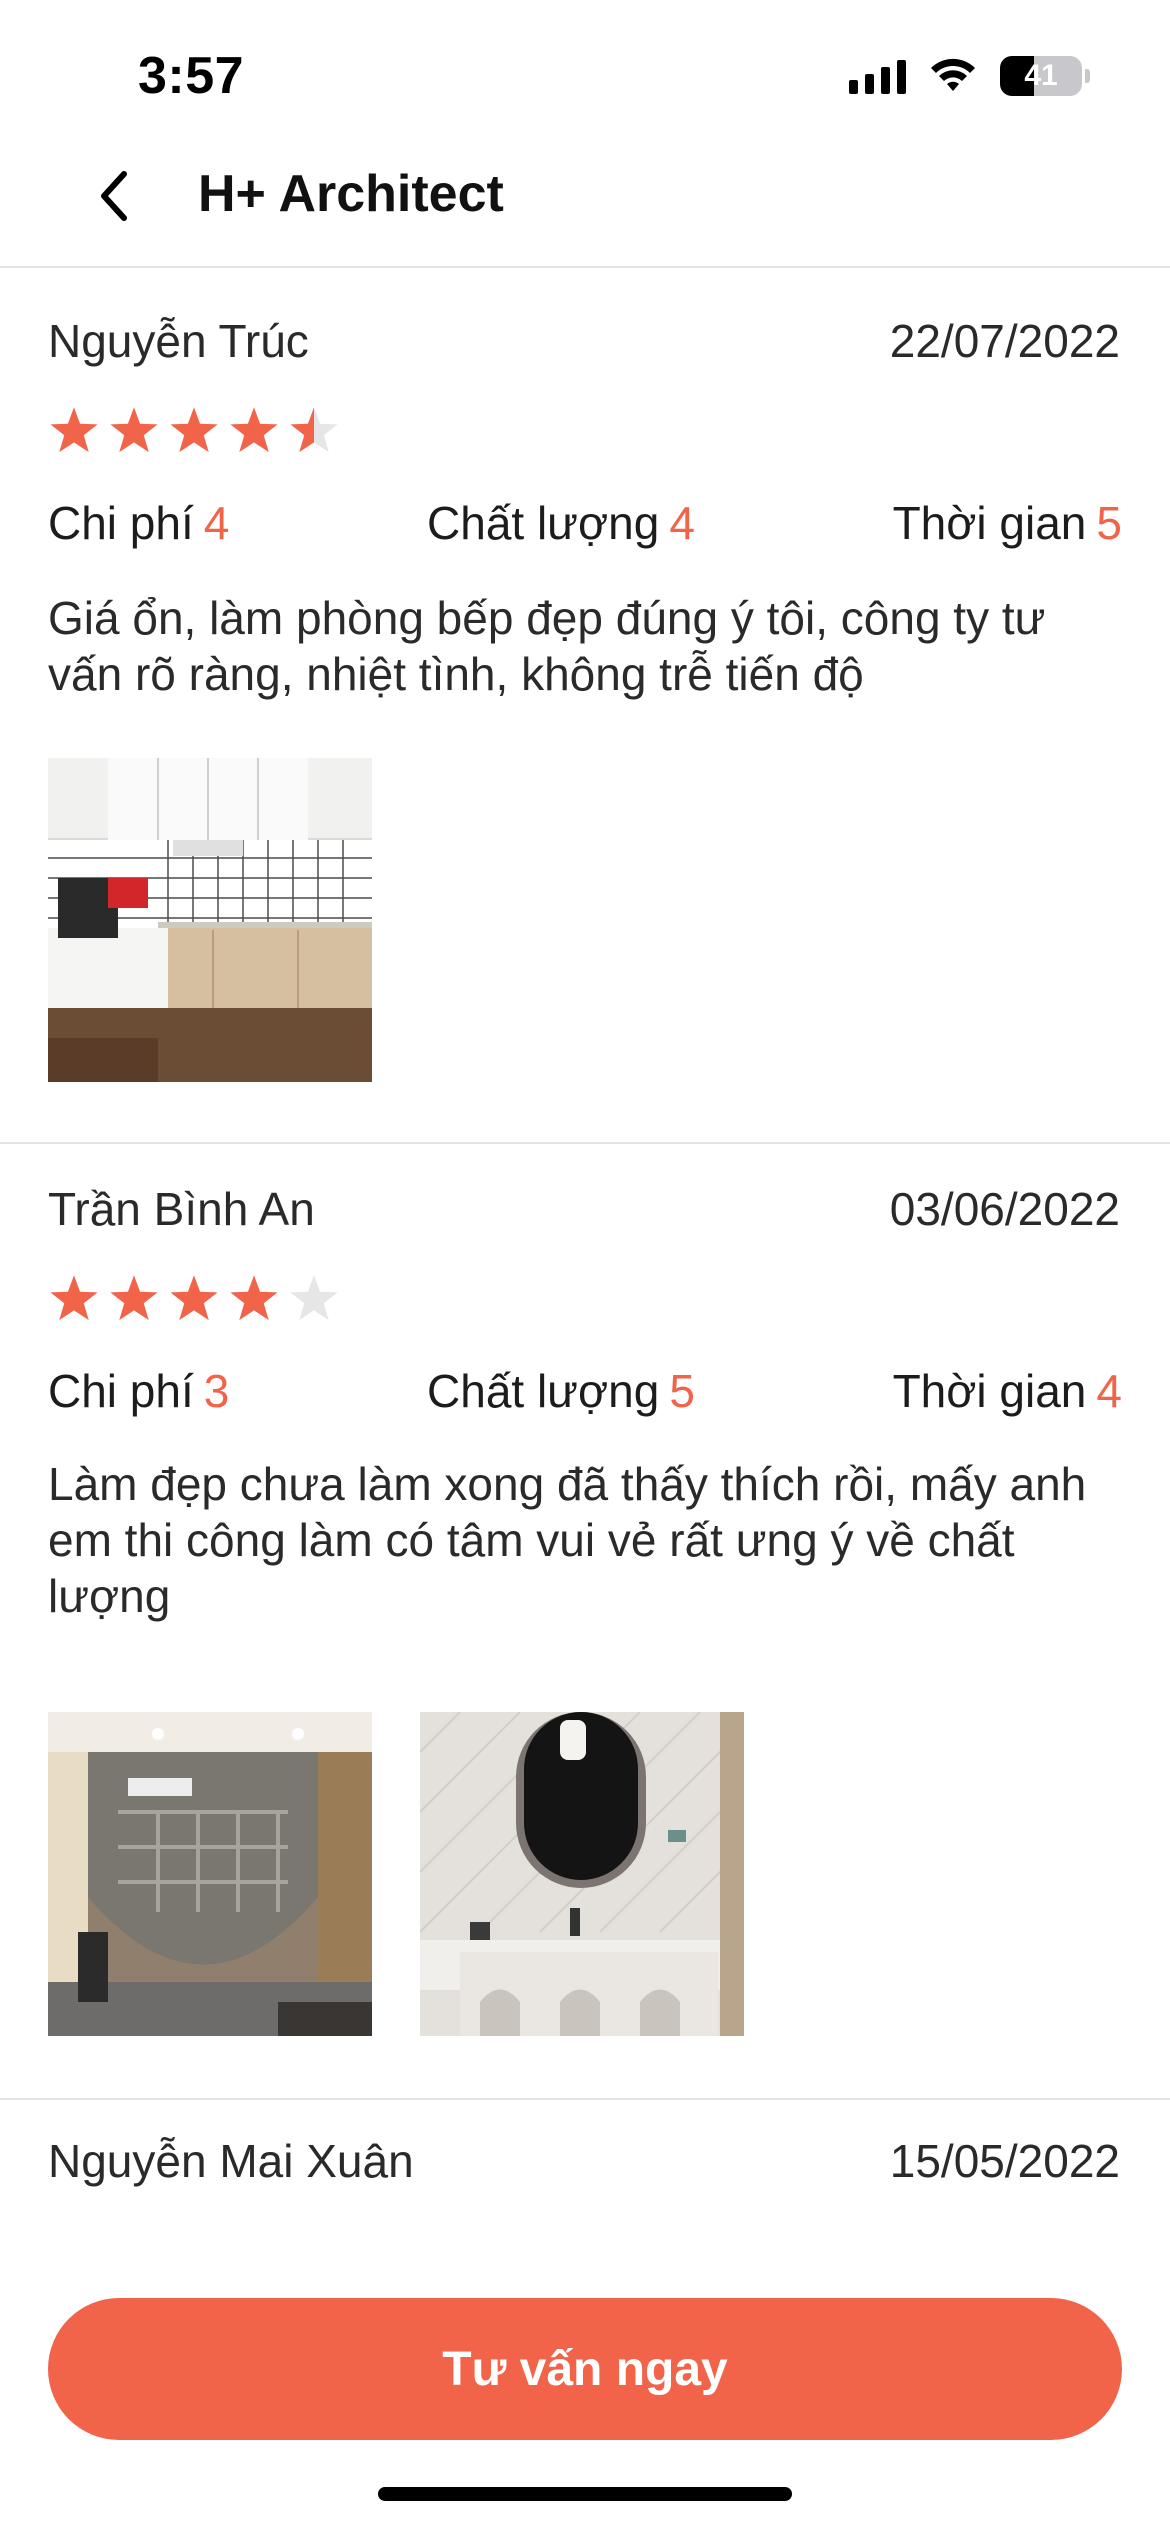 The height and width of the screenshot is (2532, 1170). I want to click on home-indicator, so click(585, 2494).